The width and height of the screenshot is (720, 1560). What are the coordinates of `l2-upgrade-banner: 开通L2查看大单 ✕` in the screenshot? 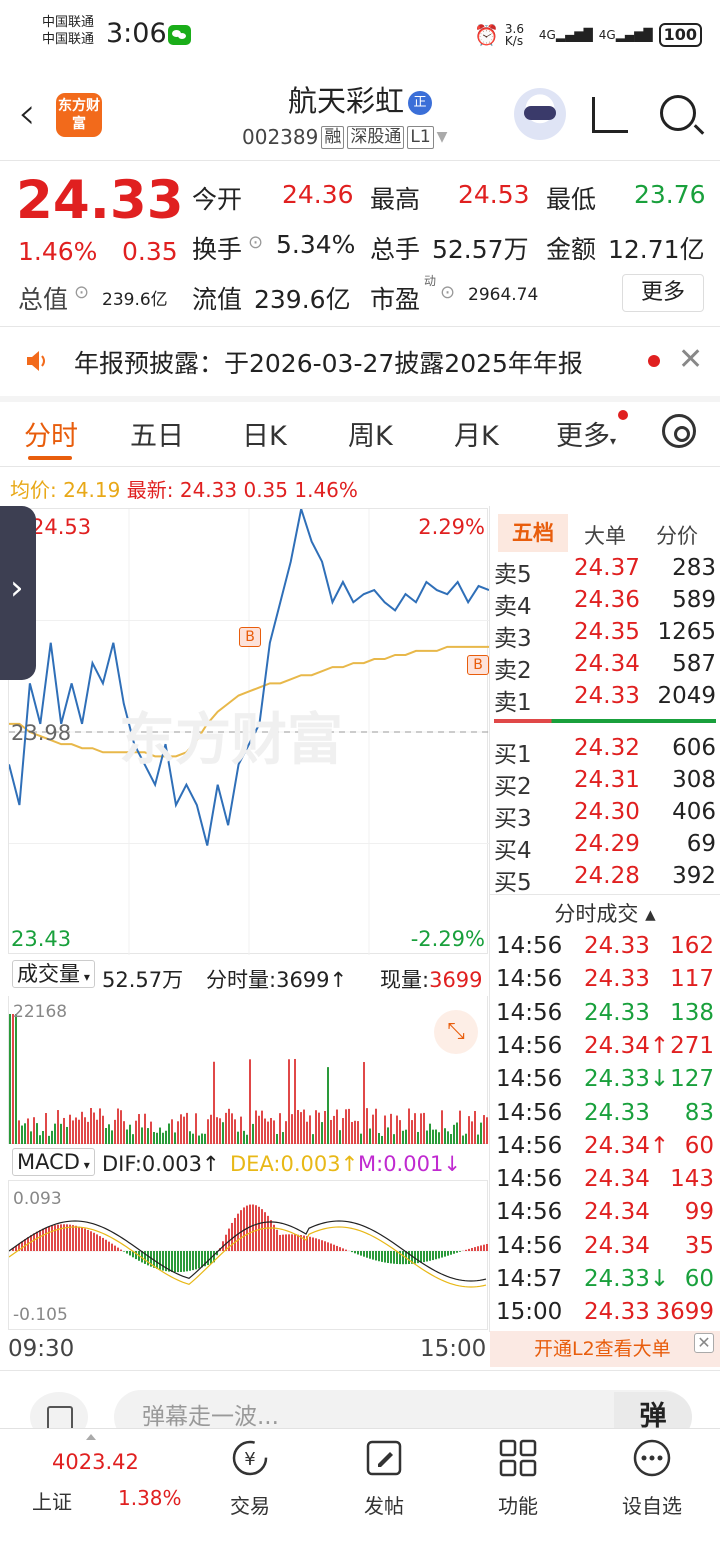 It's located at (605, 1349).